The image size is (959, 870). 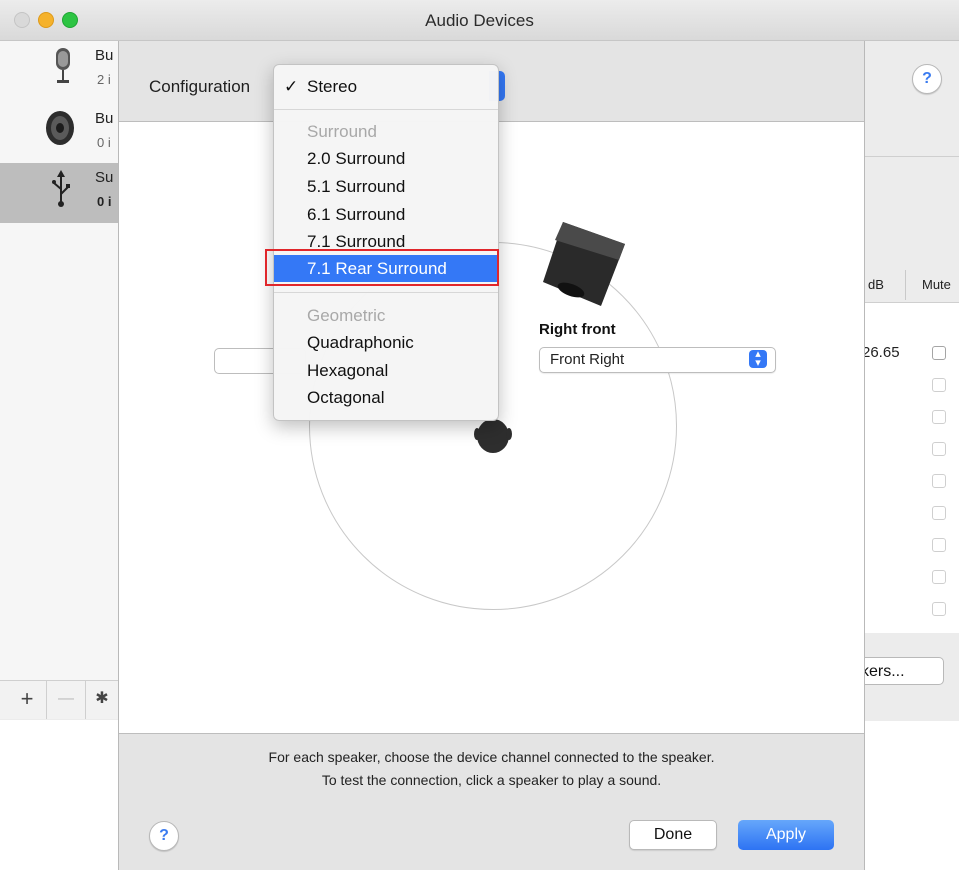 What do you see at coordinates (876, 284) in the screenshot?
I see `column-header-db: dB` at bounding box center [876, 284].